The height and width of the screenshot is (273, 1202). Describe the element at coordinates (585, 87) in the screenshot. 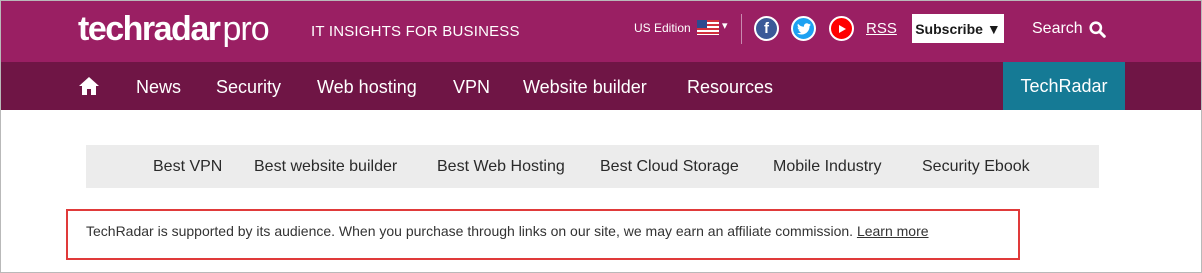

I see `nav-item-website-builder: Website builder` at that location.